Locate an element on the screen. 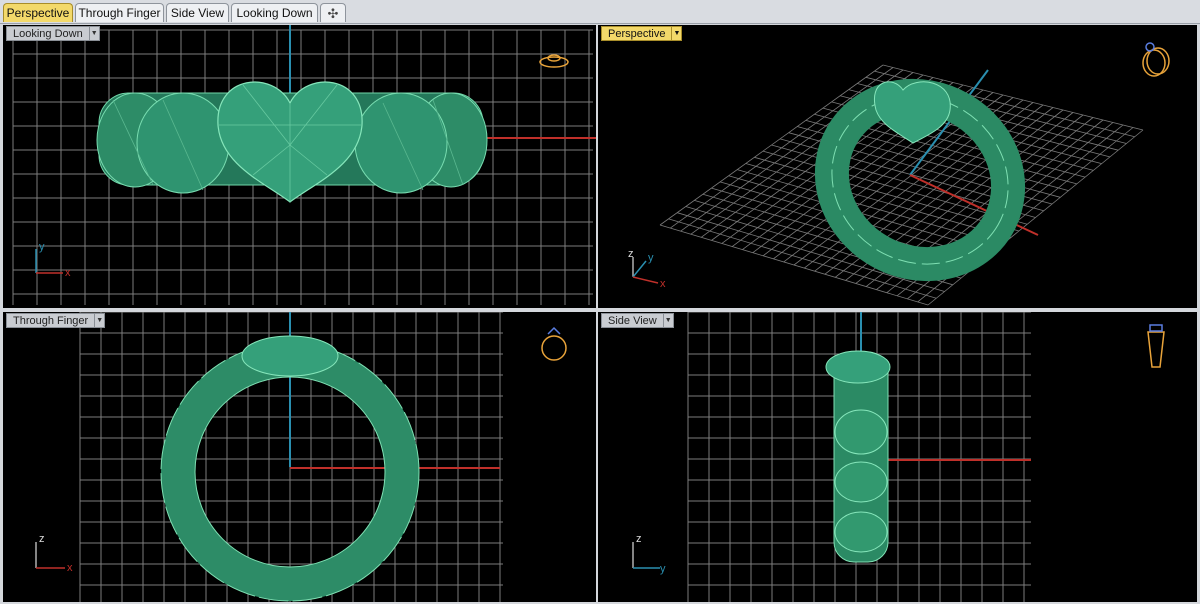  axis-triad: y x is located at coordinates (53, 260).